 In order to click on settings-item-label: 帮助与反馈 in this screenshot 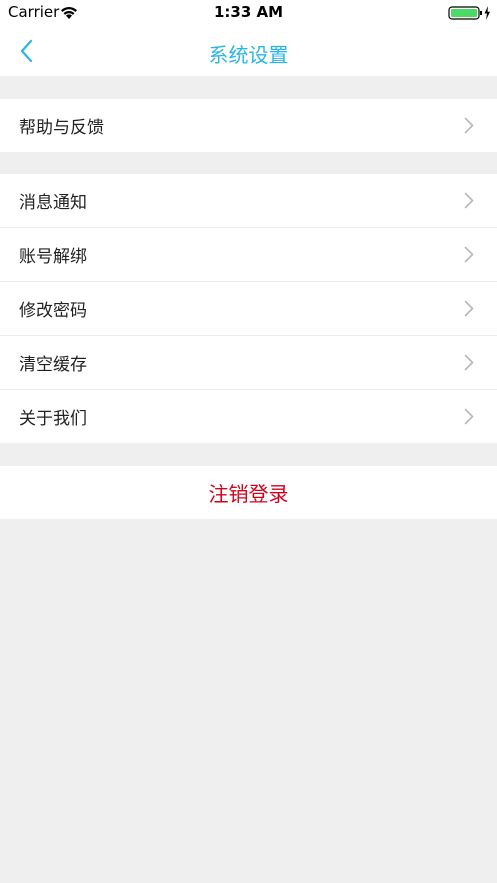, I will do `click(61, 128)`.